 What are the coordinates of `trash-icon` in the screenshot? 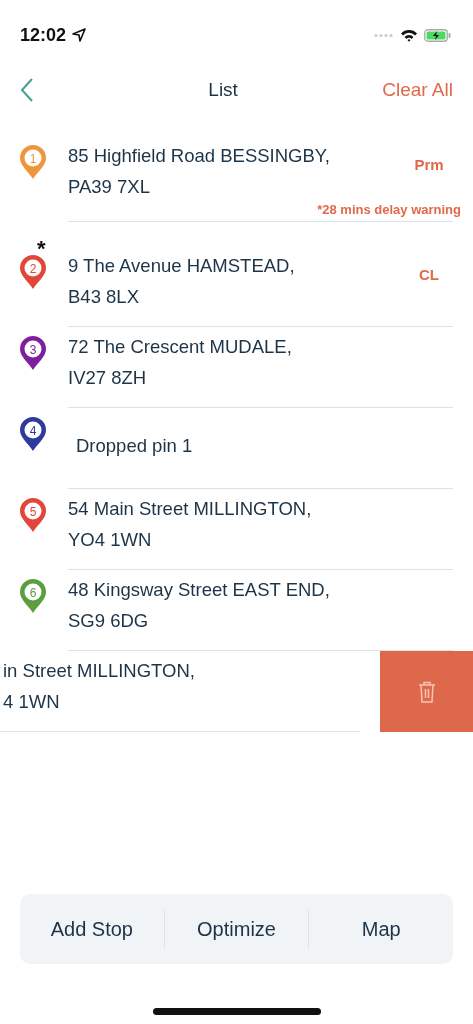 It's located at (426, 691).